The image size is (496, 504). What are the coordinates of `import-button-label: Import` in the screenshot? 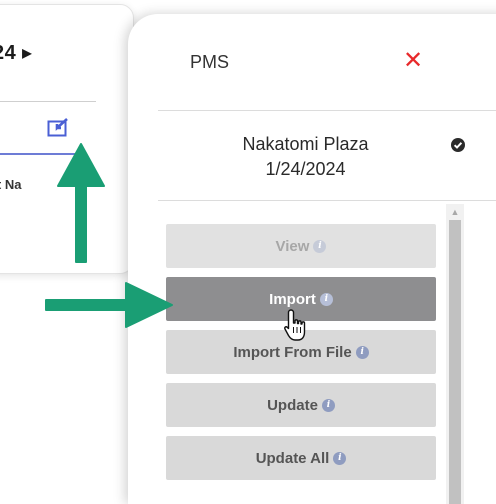 It's located at (292, 299).